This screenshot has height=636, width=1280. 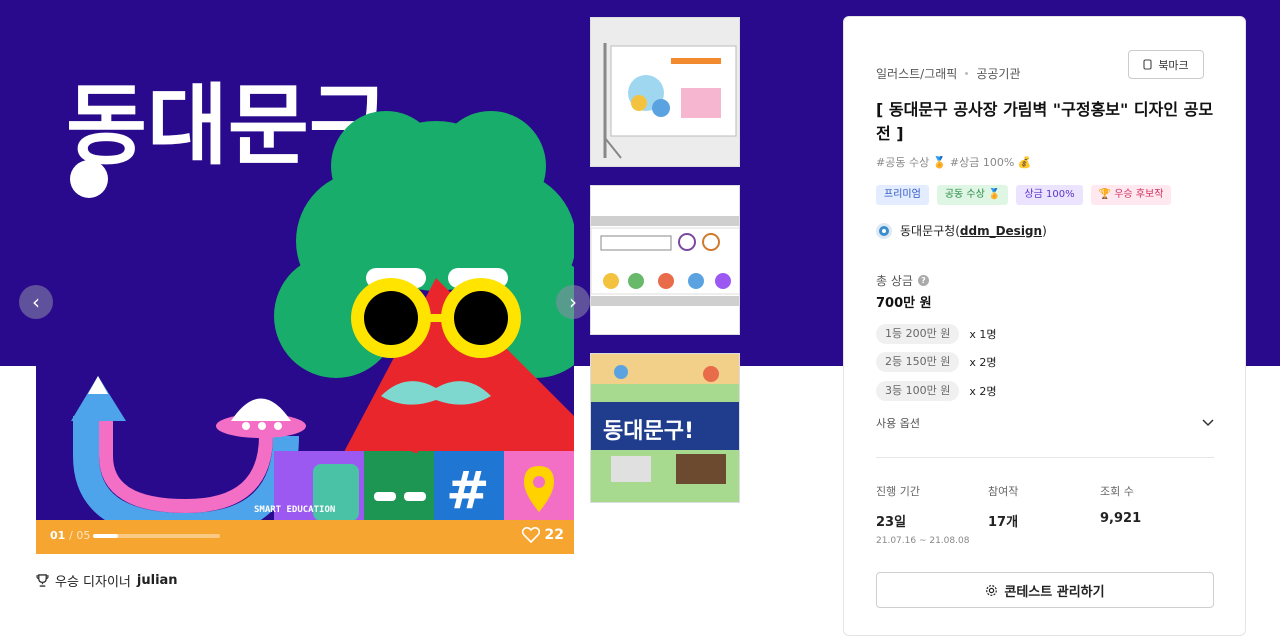 I want to click on contest-tags: #공동 수상 🏅 #상금 100% 💰, so click(x=954, y=162).